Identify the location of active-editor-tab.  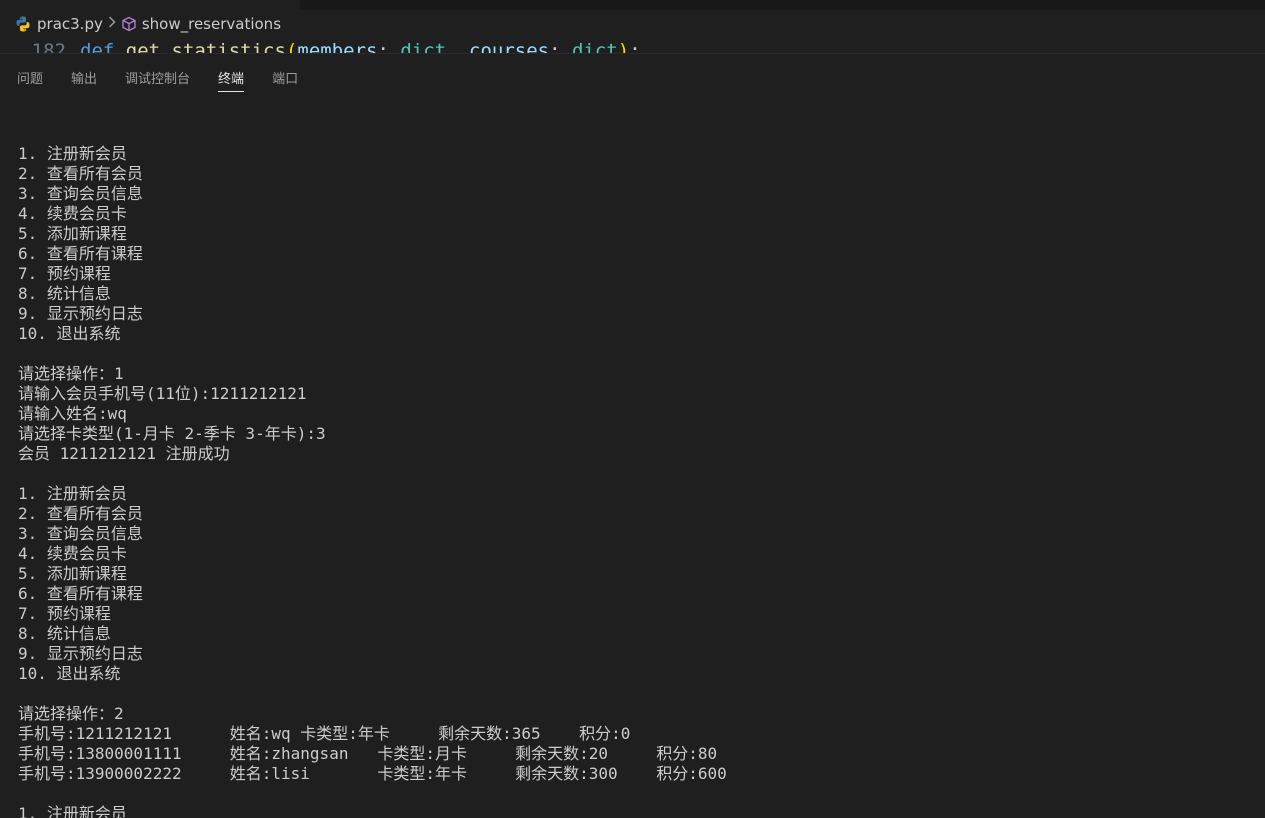
(150, 5).